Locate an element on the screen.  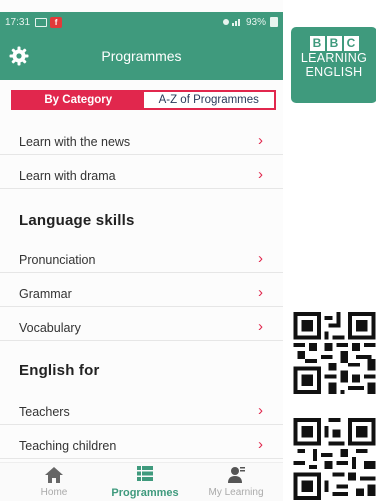
bbc-blocks: B B C is located at coordinates (333, 43).